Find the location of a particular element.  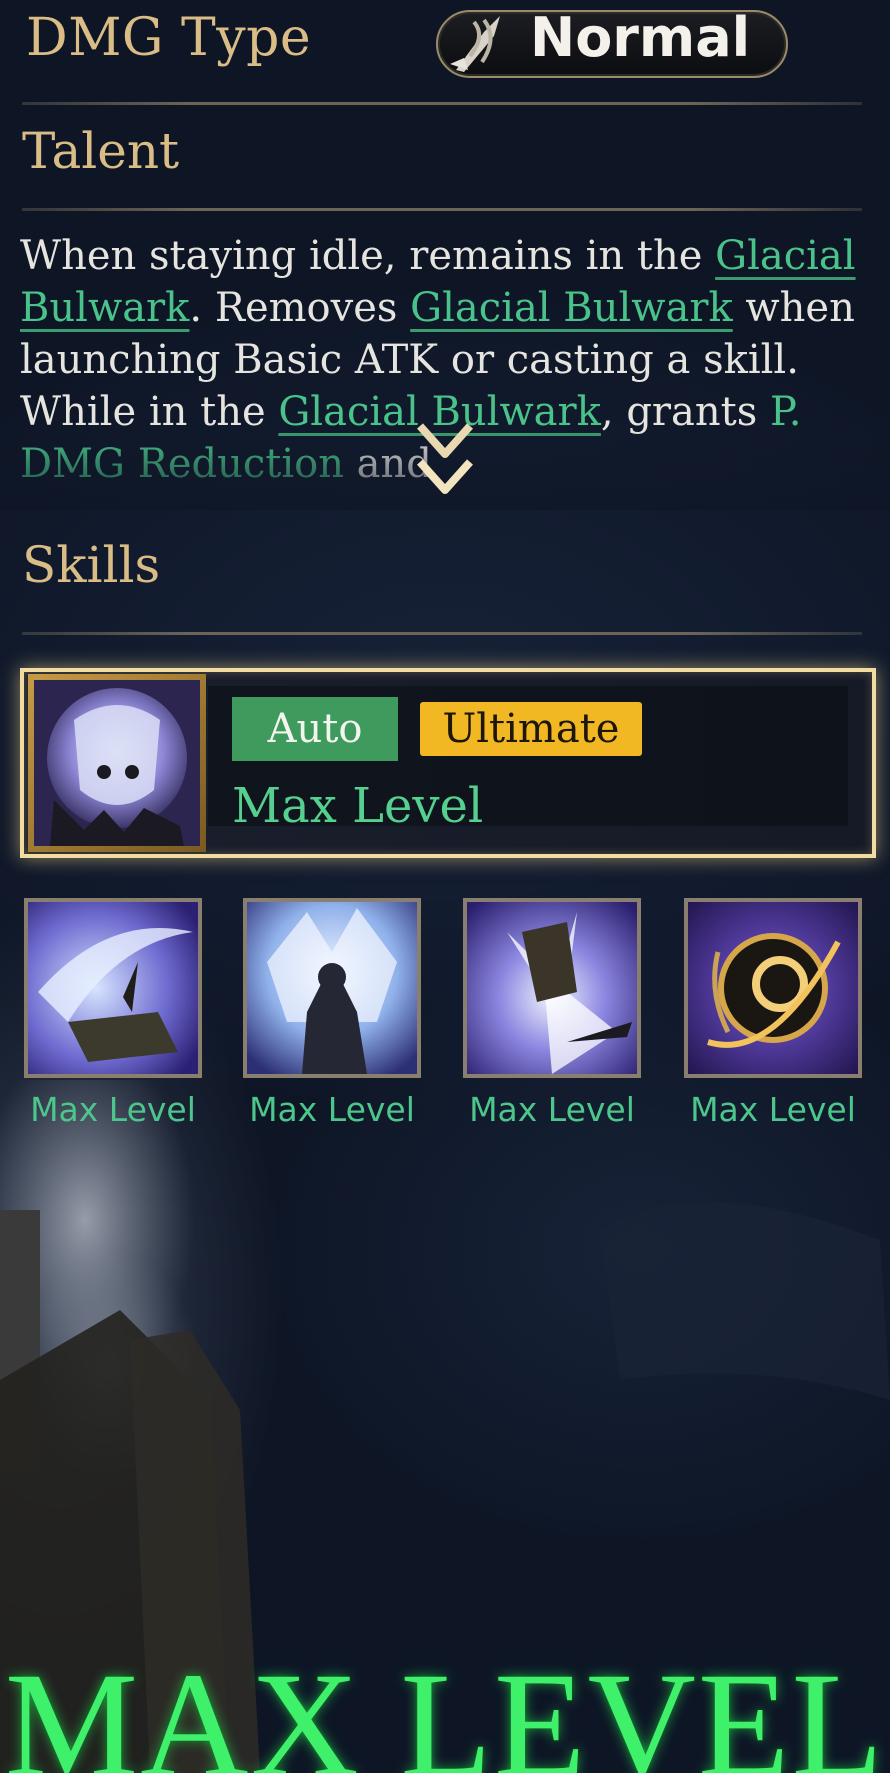

talent-text-segment: , grants is located at coordinates (685, 412).